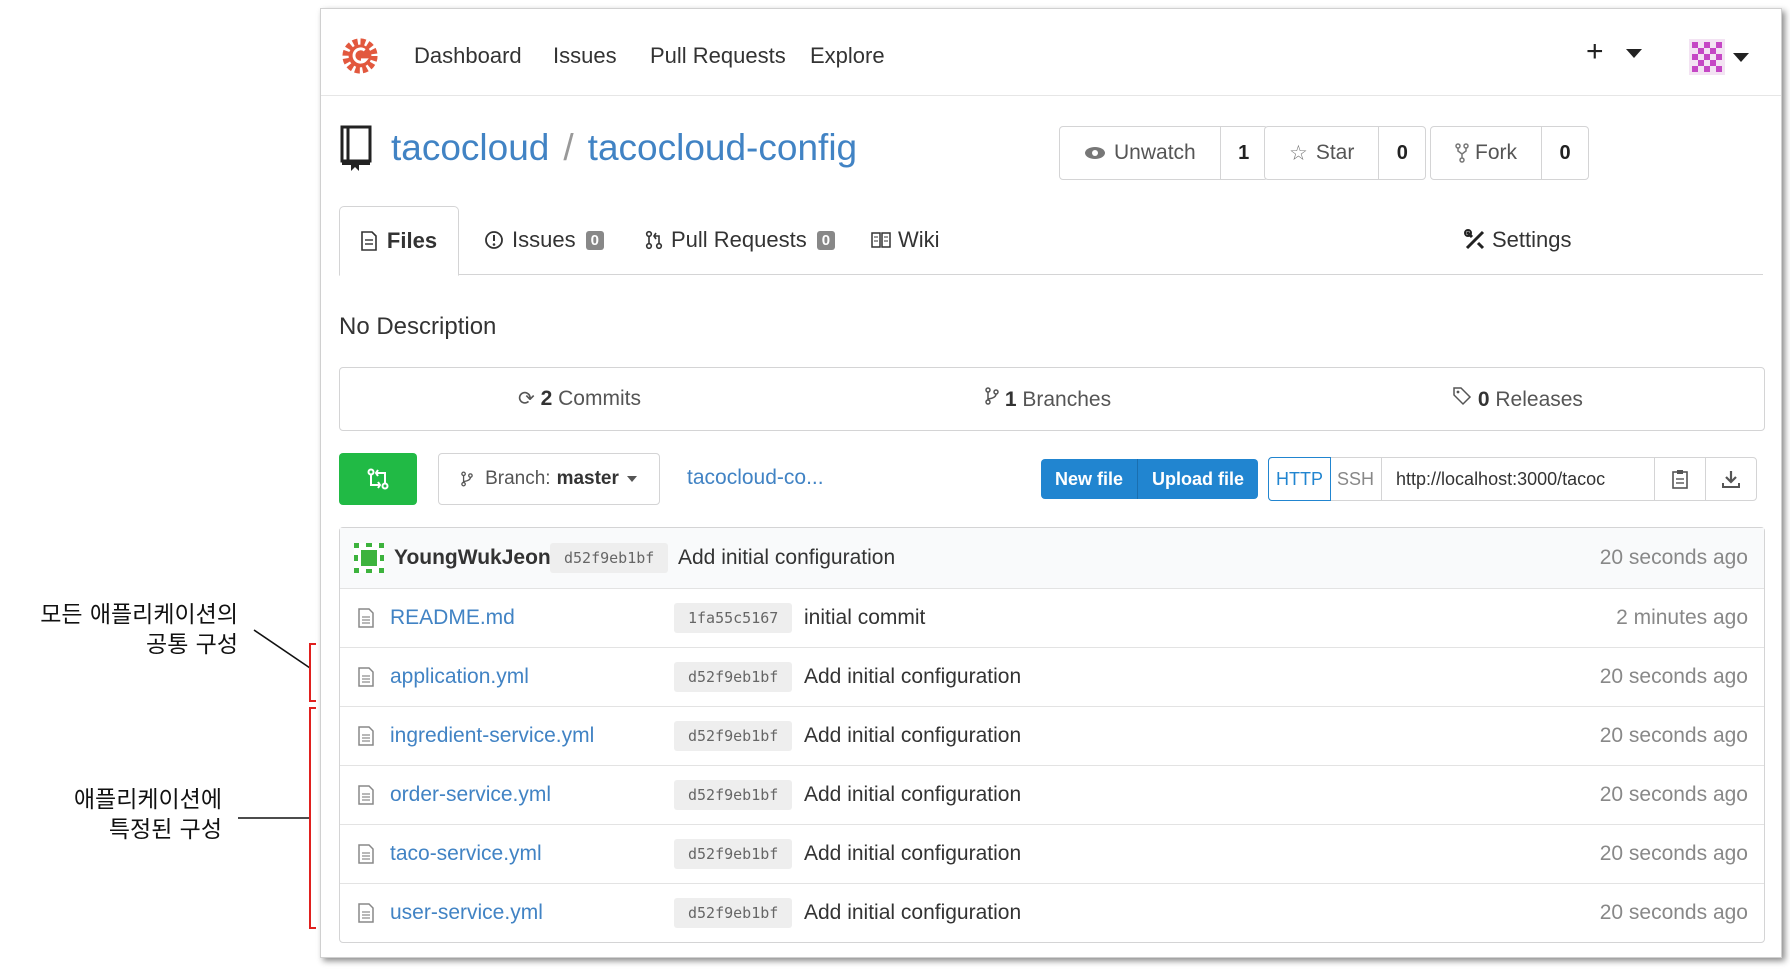  Describe the element at coordinates (733, 618) in the screenshot. I see `file-commit-sha: 1fa55c5167` at that location.